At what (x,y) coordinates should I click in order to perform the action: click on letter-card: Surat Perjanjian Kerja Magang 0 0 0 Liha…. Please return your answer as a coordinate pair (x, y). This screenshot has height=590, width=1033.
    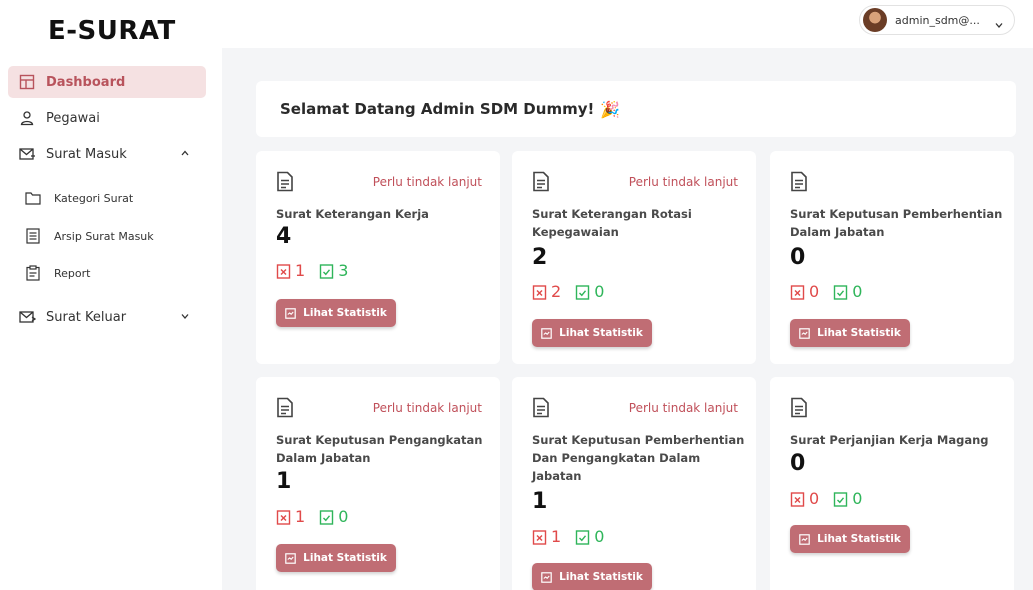
    Looking at the image, I should click on (892, 483).